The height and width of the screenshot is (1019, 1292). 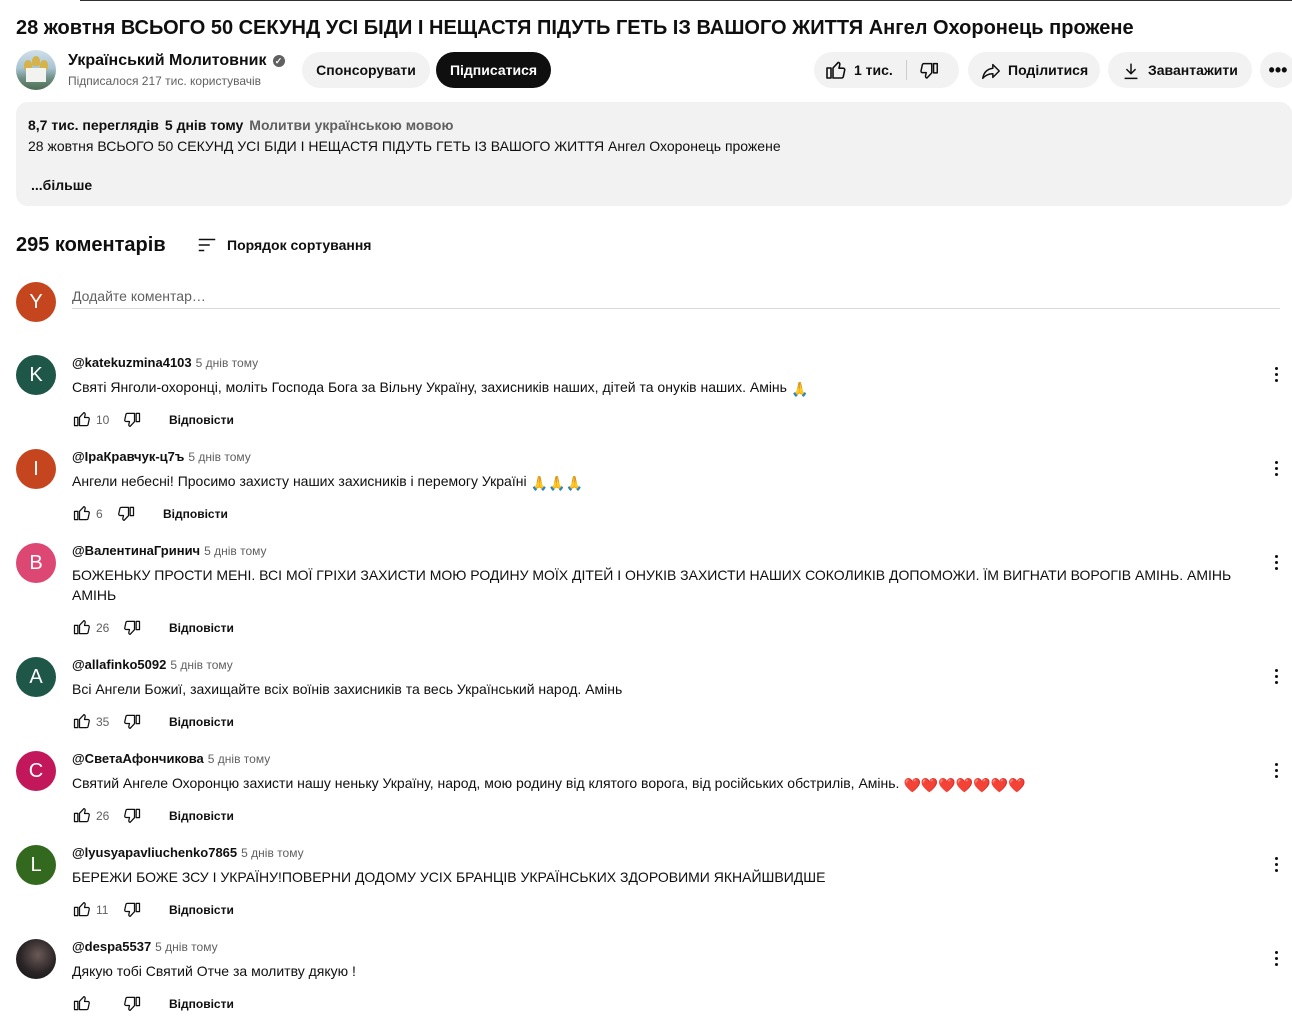 What do you see at coordinates (103, 420) in the screenshot?
I see `comment-like-count: 10` at bounding box center [103, 420].